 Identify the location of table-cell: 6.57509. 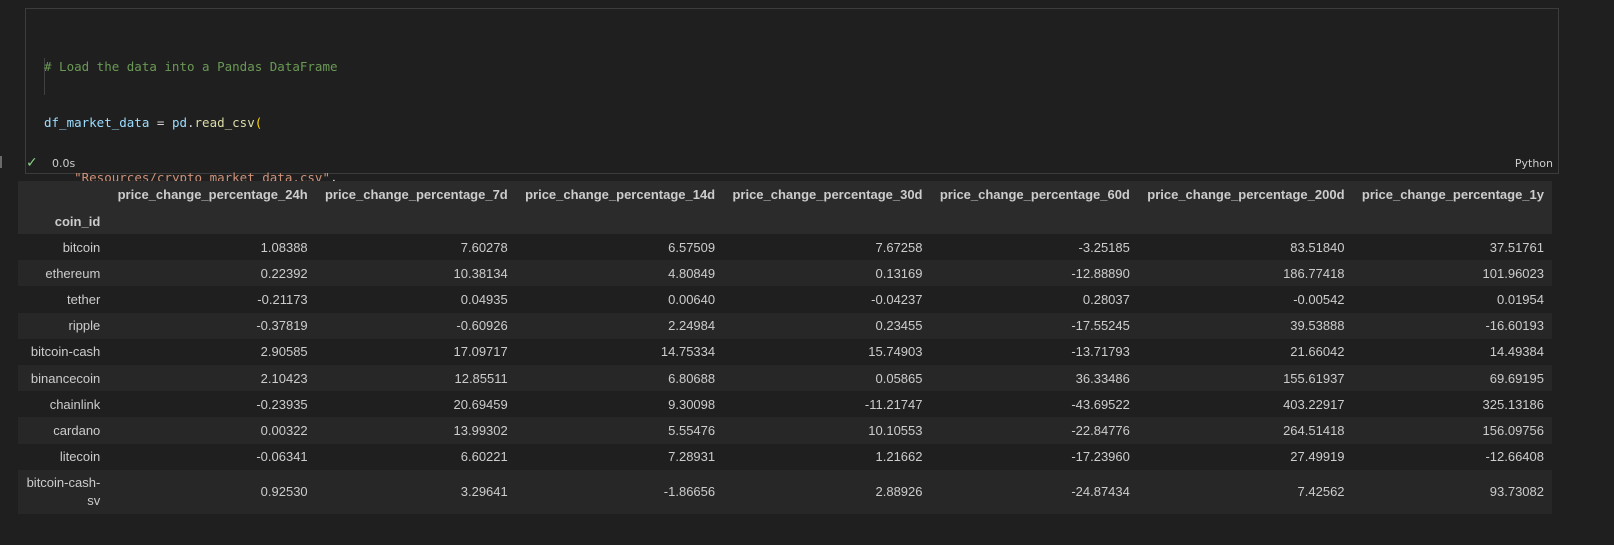
(692, 247).